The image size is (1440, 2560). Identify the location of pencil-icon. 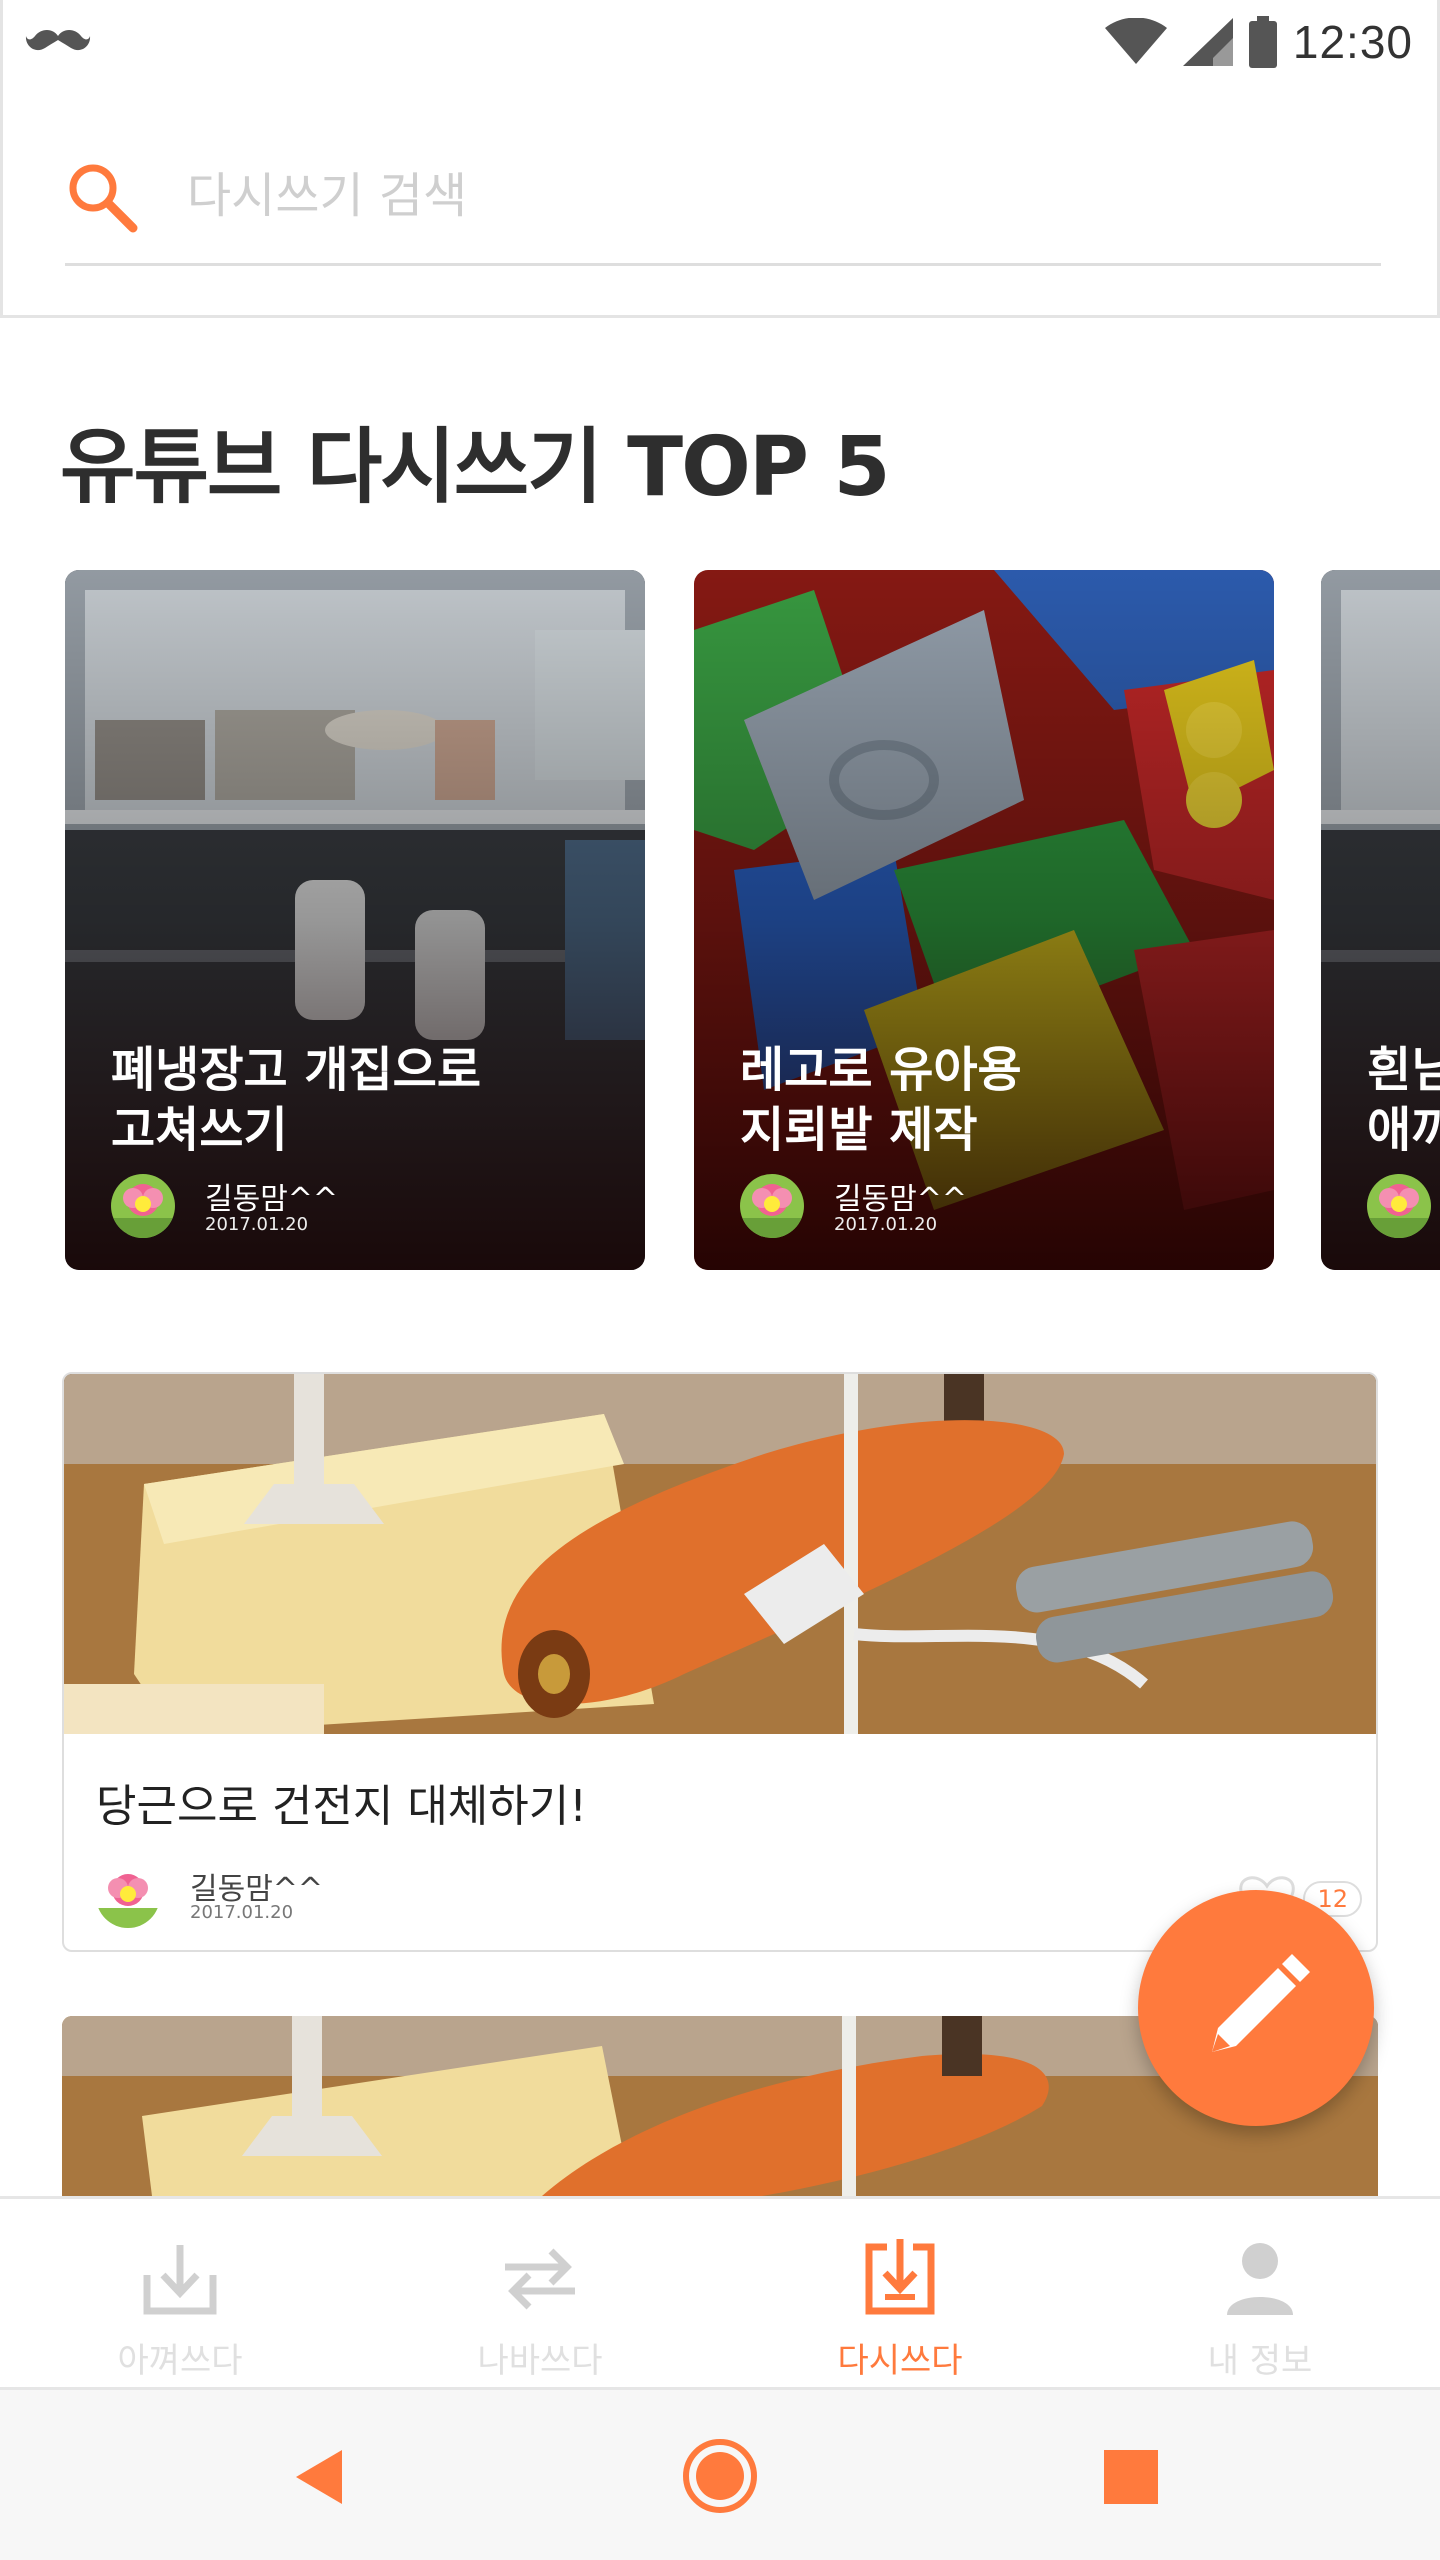
(1261, 2003).